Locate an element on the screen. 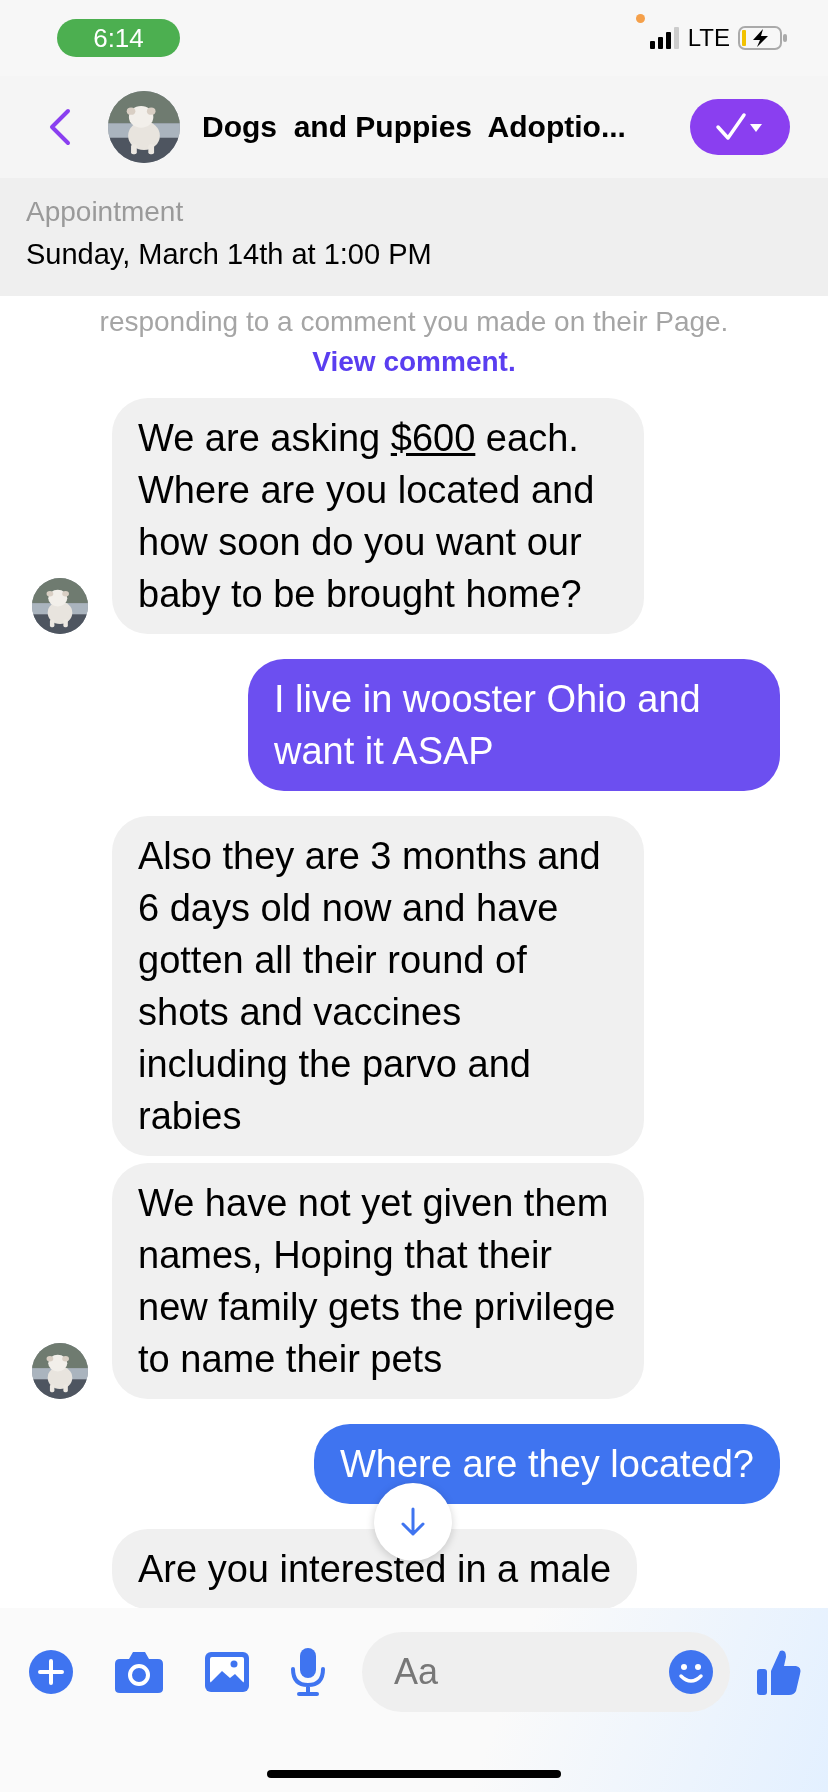 The image size is (828, 1792). message-bubble: I live in wooster Ohio and want it ASAP is located at coordinates (514, 725).